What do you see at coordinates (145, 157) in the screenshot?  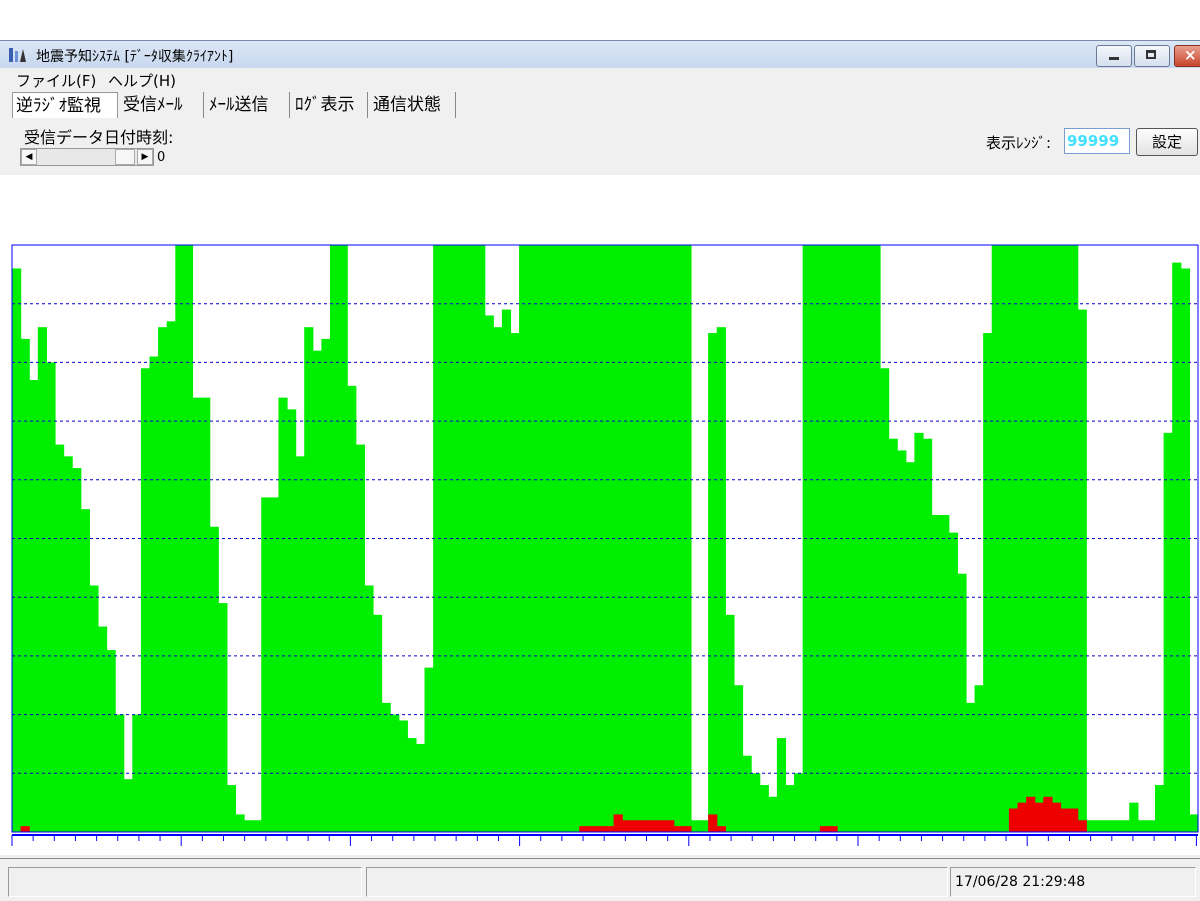 I see `scroll-right-icon: ▶` at bounding box center [145, 157].